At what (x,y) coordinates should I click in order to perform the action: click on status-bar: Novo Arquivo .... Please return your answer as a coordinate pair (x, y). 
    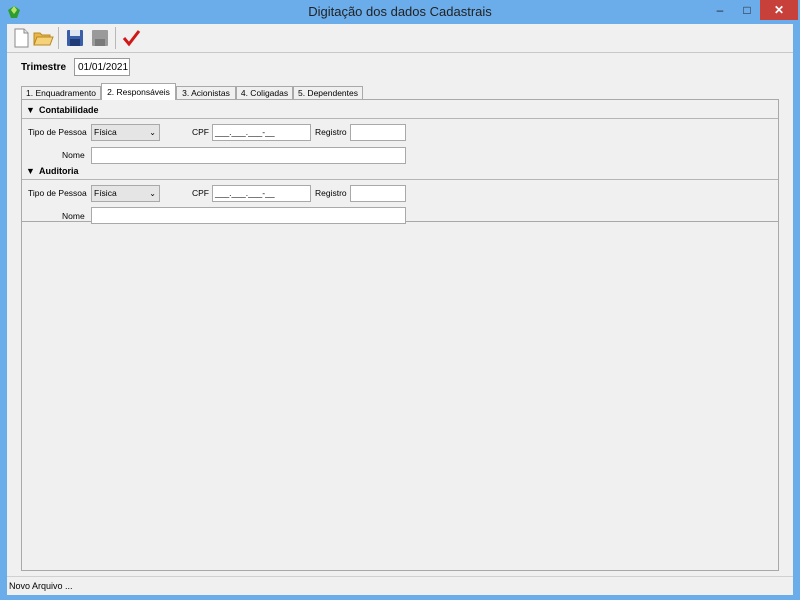
    Looking at the image, I should click on (400, 585).